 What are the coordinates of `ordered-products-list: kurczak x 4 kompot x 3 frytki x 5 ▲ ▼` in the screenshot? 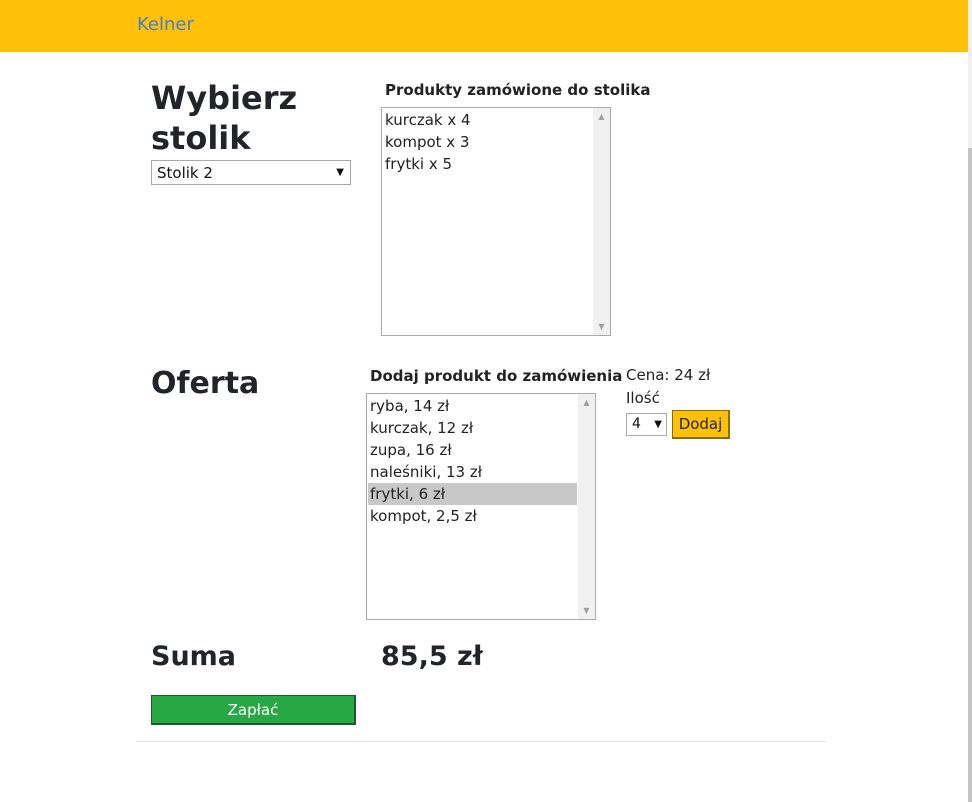 It's located at (496, 221).